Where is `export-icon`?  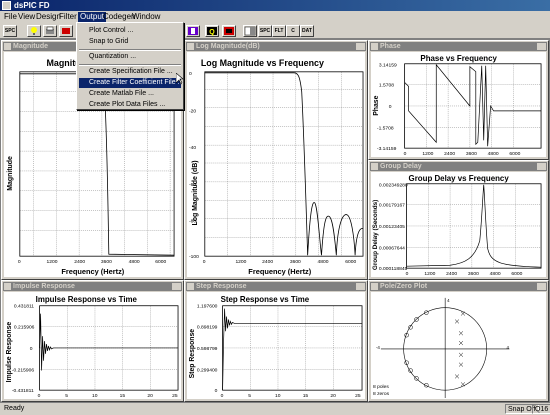
export-icon is located at coordinates (66, 31).